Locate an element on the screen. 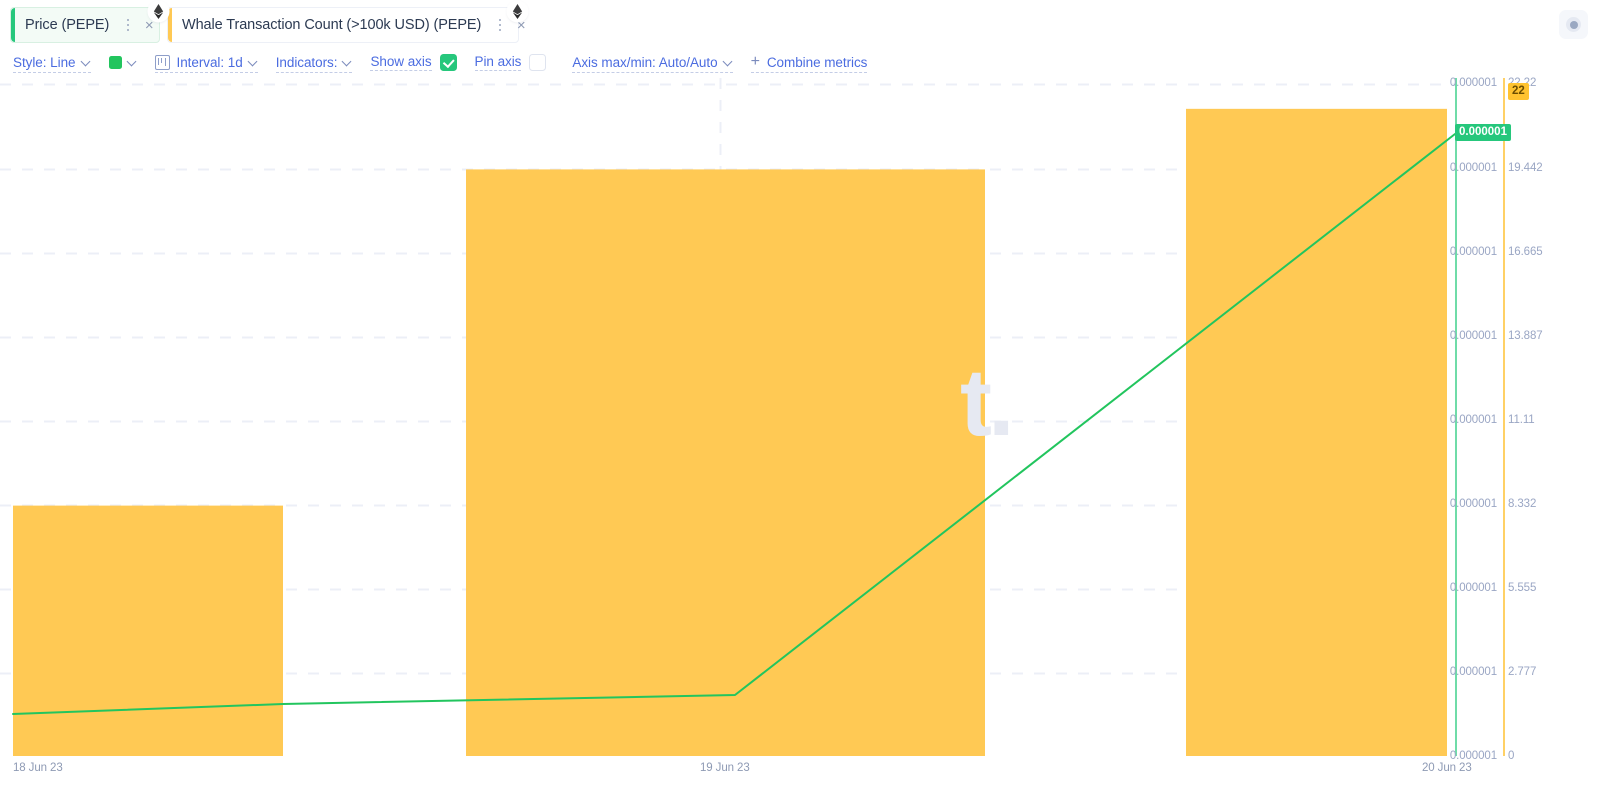 This screenshot has height=804, width=1600. settings-dot-button is located at coordinates (1573, 24).